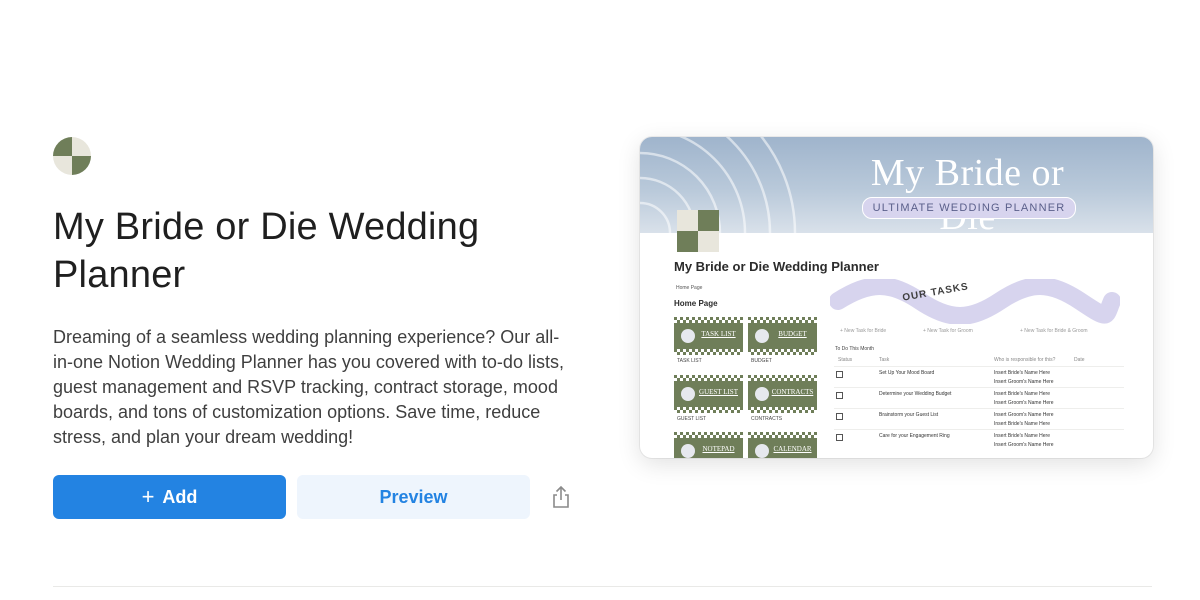  I want to click on tile-notepad: NOTEPAD, so click(708, 445).